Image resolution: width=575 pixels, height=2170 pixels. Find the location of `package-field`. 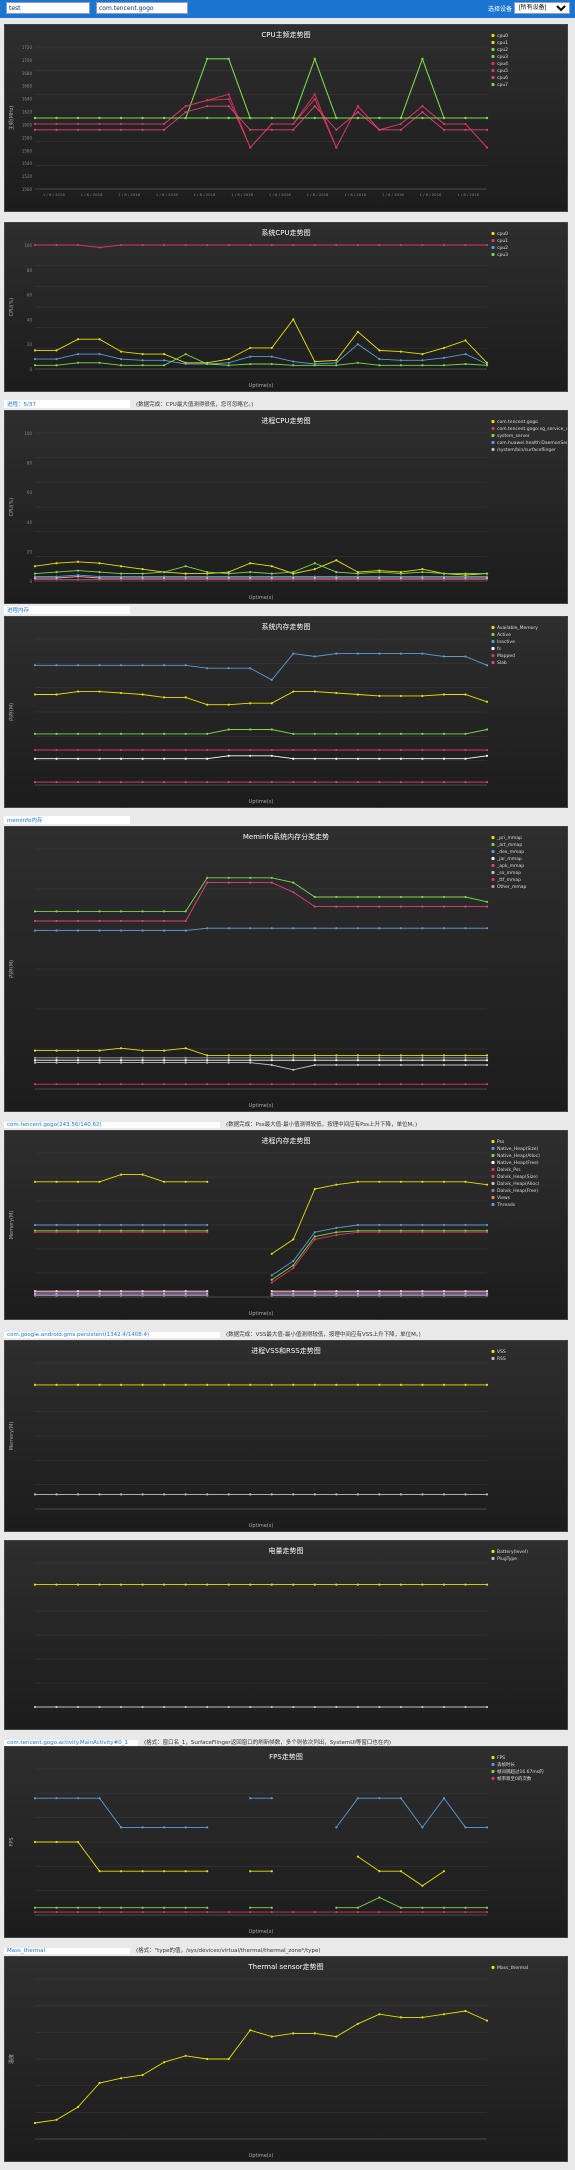

package-field is located at coordinates (142, 8).